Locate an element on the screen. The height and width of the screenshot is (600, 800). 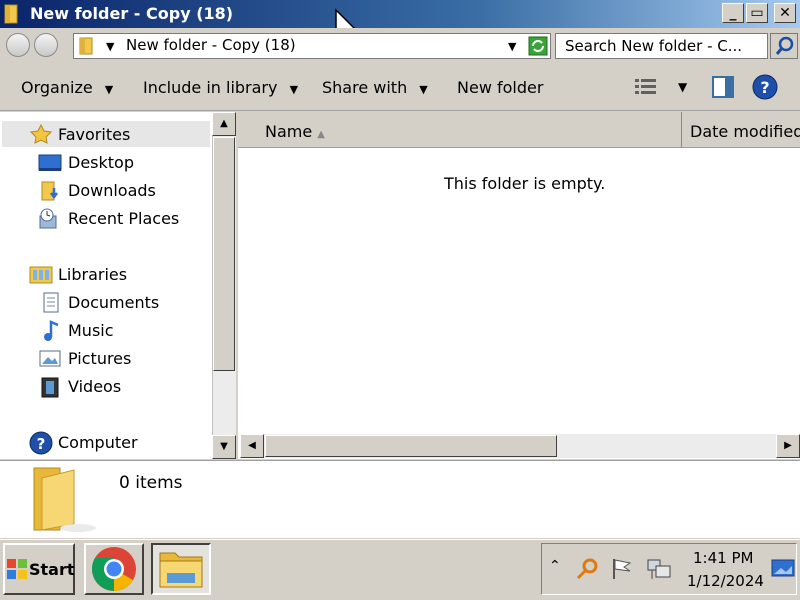
scroll-up-button: ▲ is located at coordinates (224, 124).